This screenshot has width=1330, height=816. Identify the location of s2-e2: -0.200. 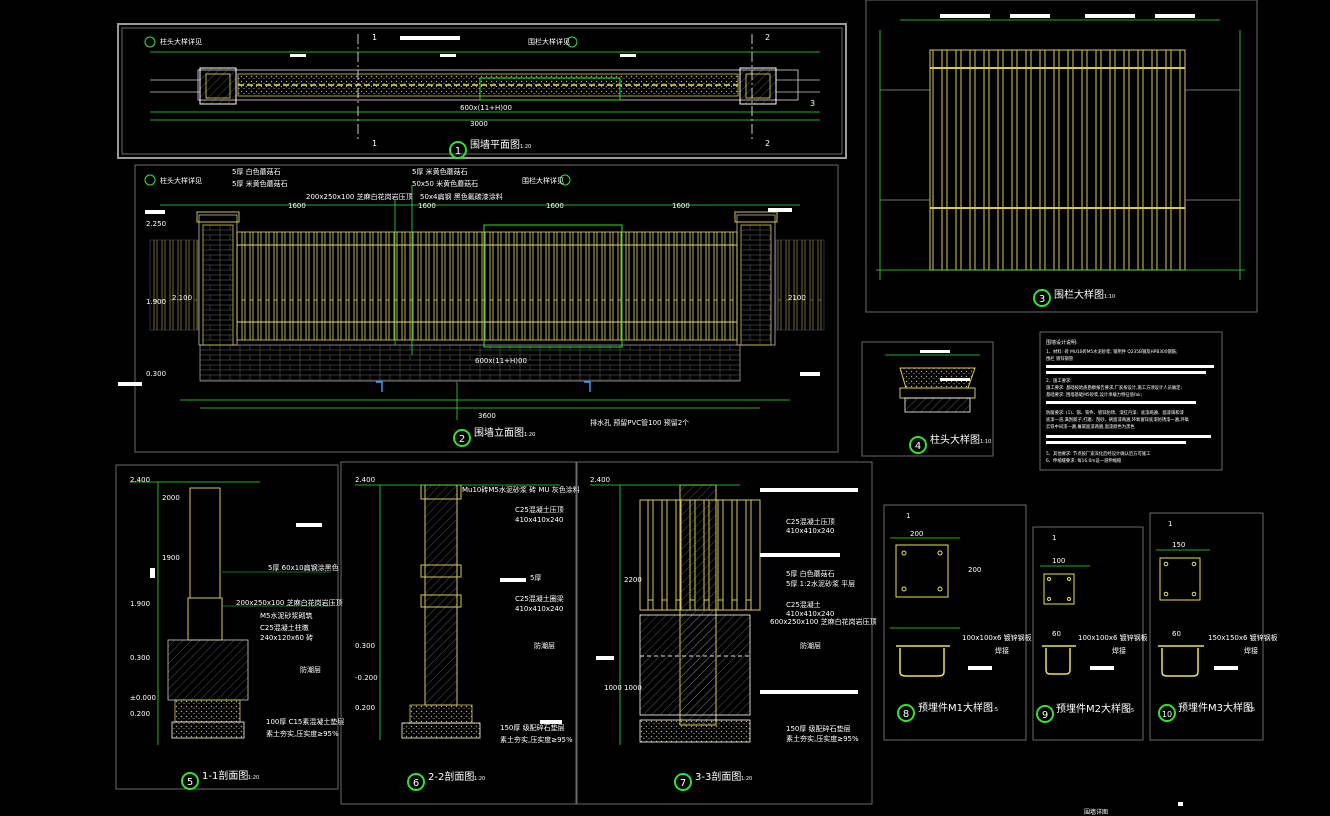
(366, 678).